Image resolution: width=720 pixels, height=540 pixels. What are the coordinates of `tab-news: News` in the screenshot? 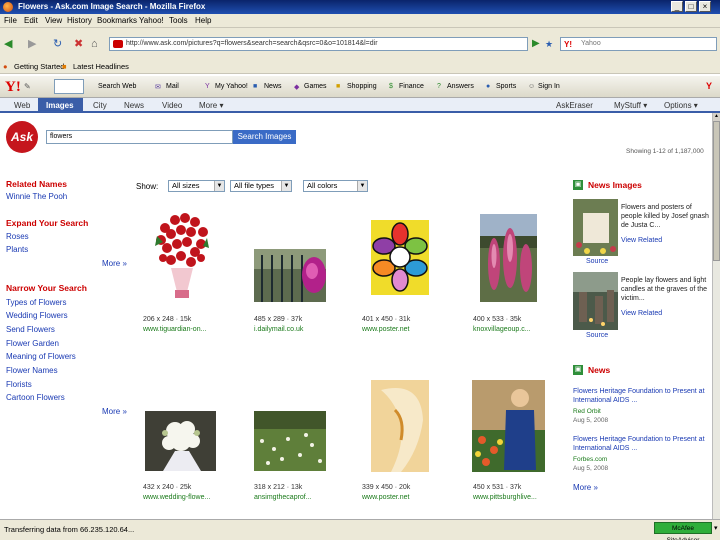 It's located at (134, 105).